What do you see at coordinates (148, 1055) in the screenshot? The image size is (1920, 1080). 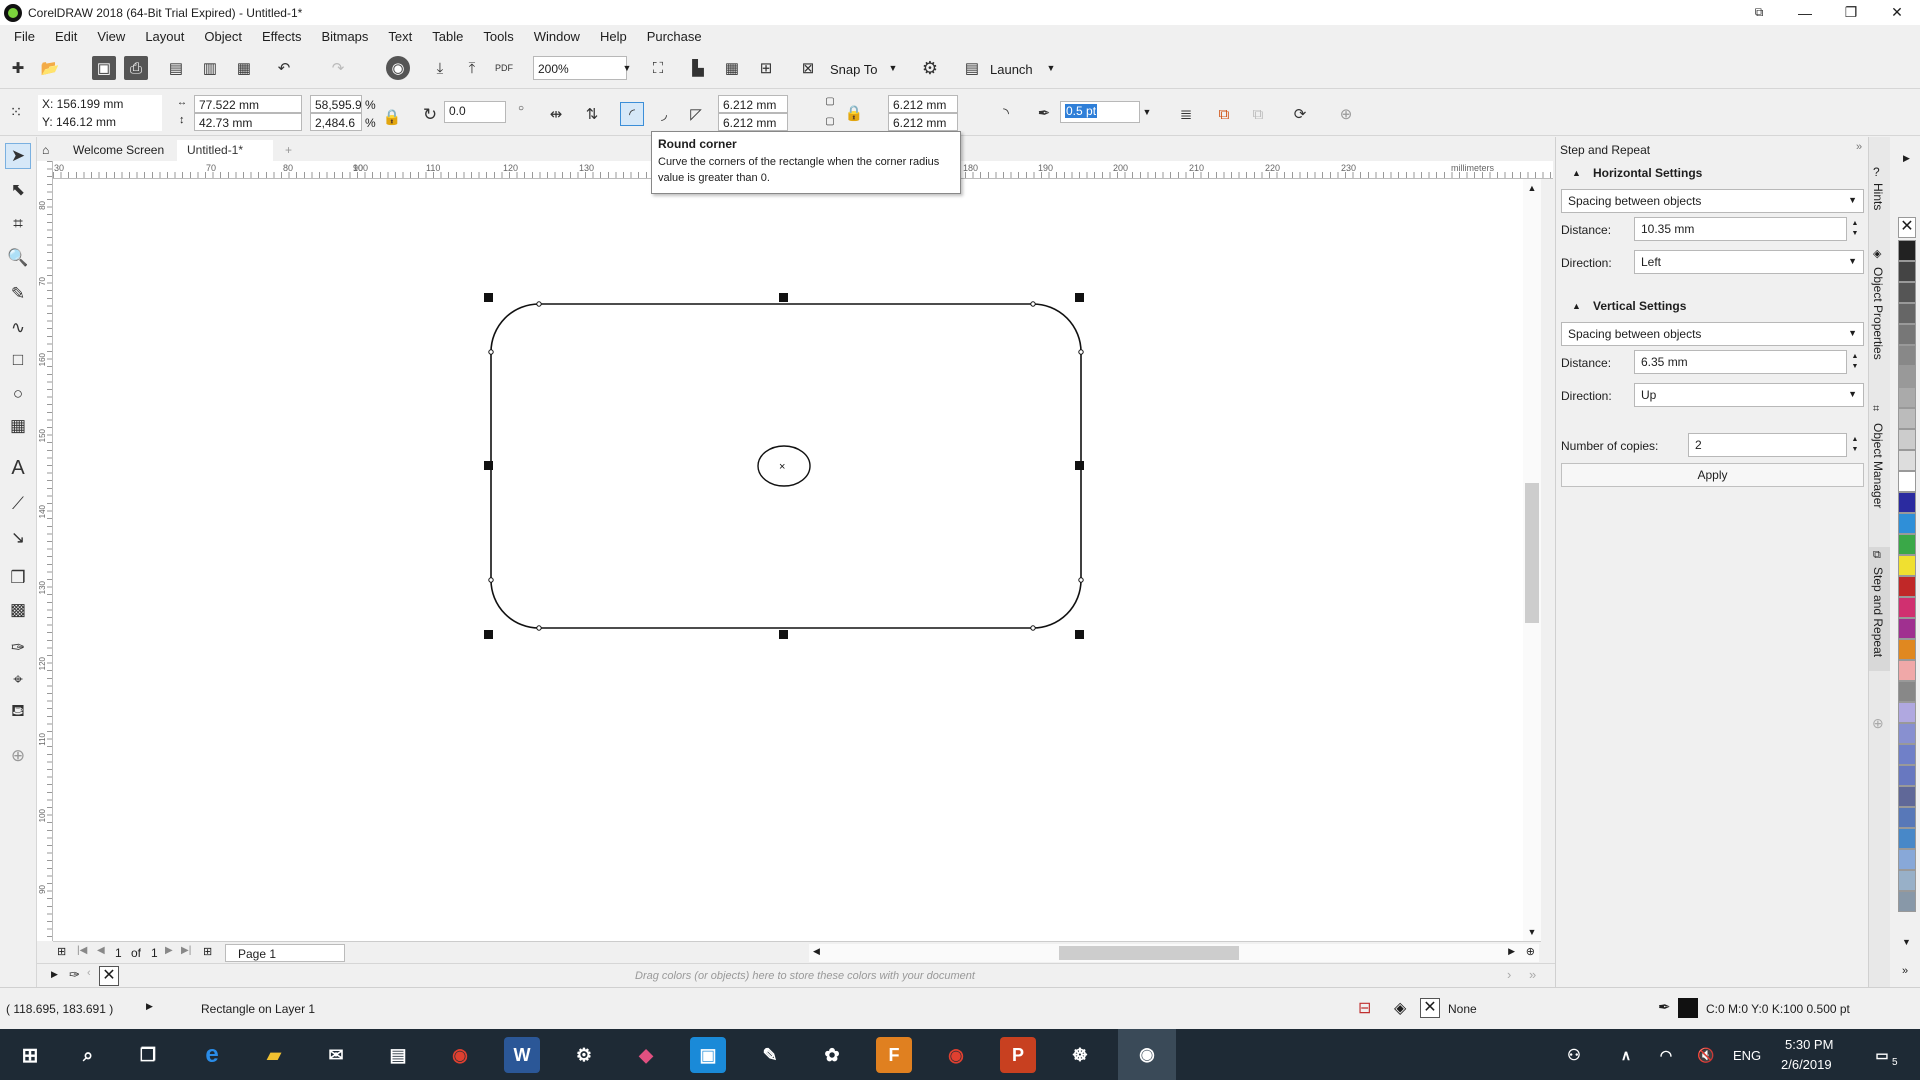 I see `task-view-icon: ❐` at bounding box center [148, 1055].